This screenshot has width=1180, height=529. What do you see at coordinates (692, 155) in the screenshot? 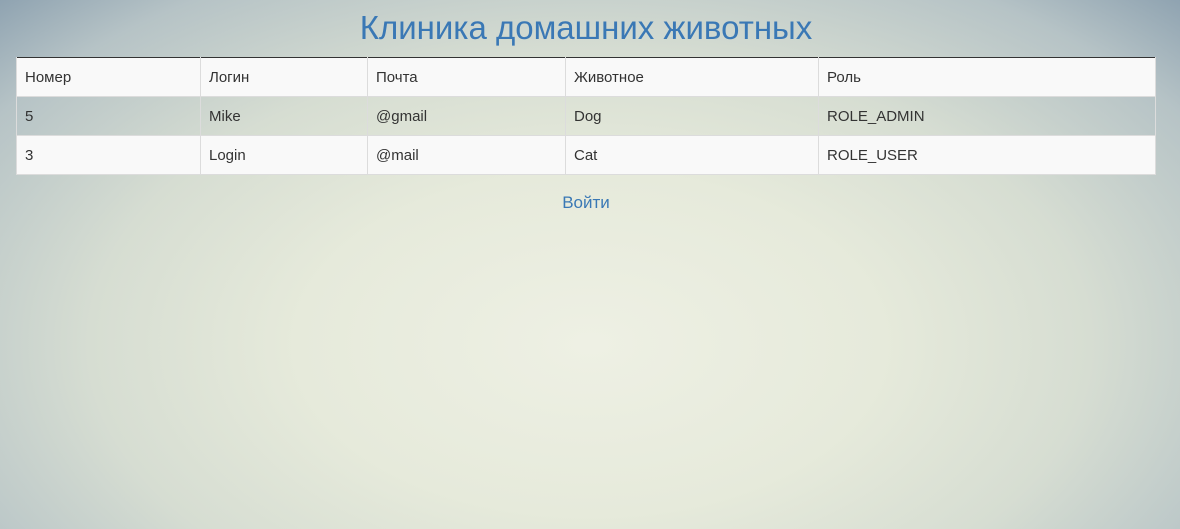
I see `cell-animal: Cat` at bounding box center [692, 155].